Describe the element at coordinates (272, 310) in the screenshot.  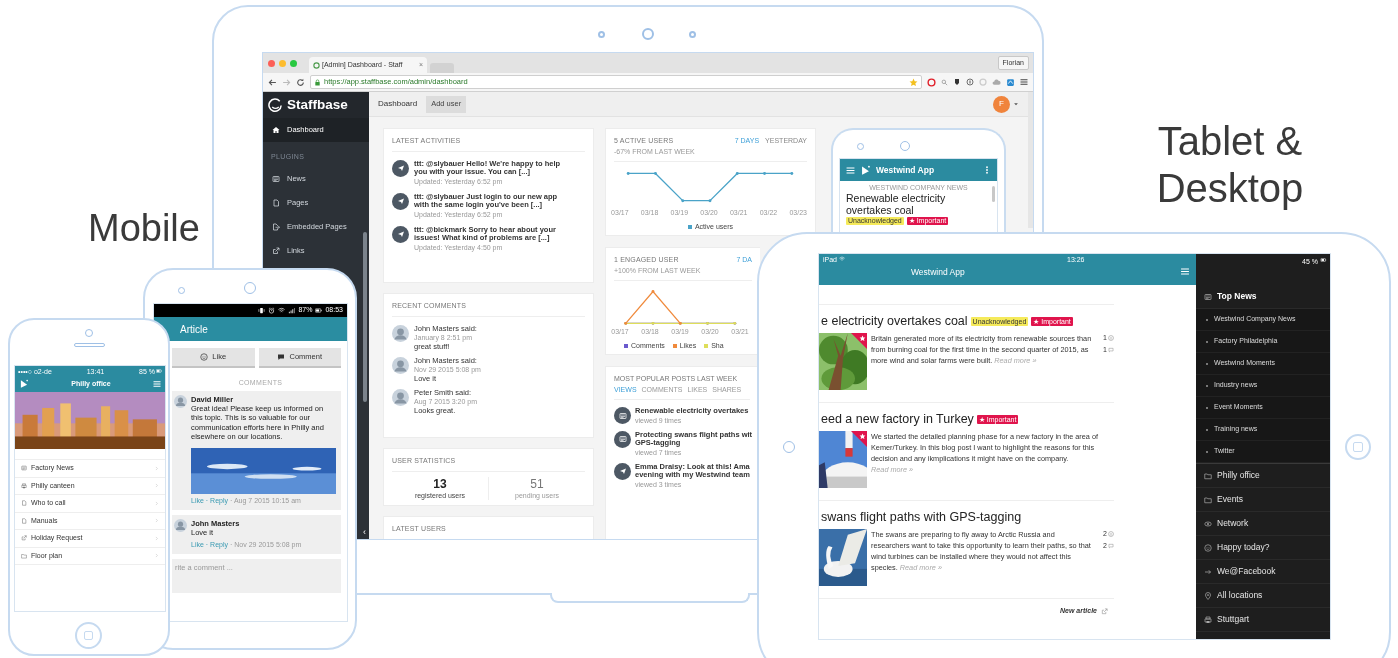
I see `alarm-icon` at that location.